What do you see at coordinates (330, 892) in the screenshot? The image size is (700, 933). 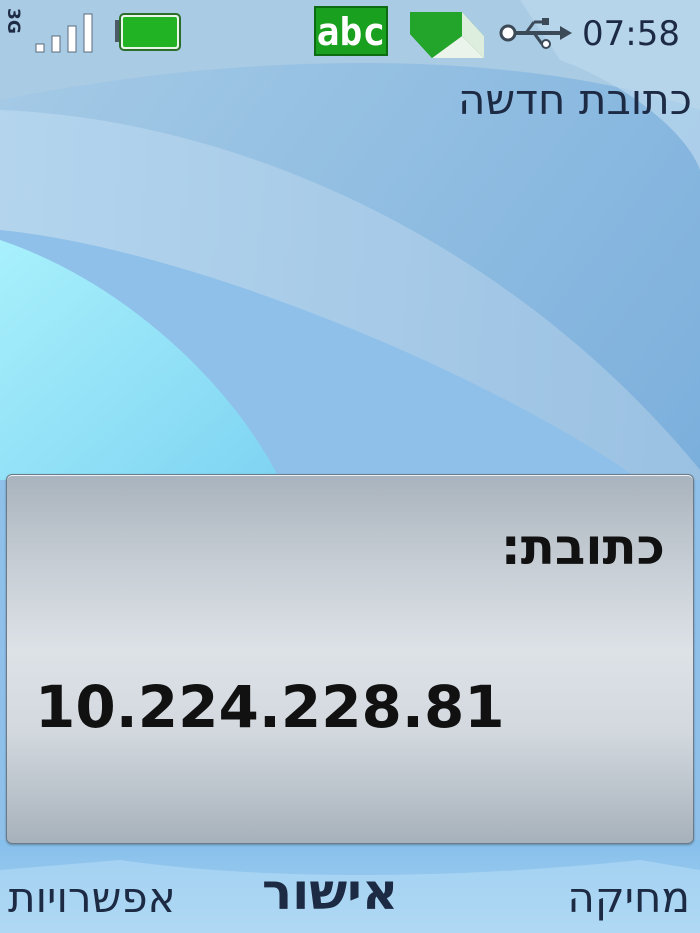 I see `confirm-softkey: אישור` at bounding box center [330, 892].